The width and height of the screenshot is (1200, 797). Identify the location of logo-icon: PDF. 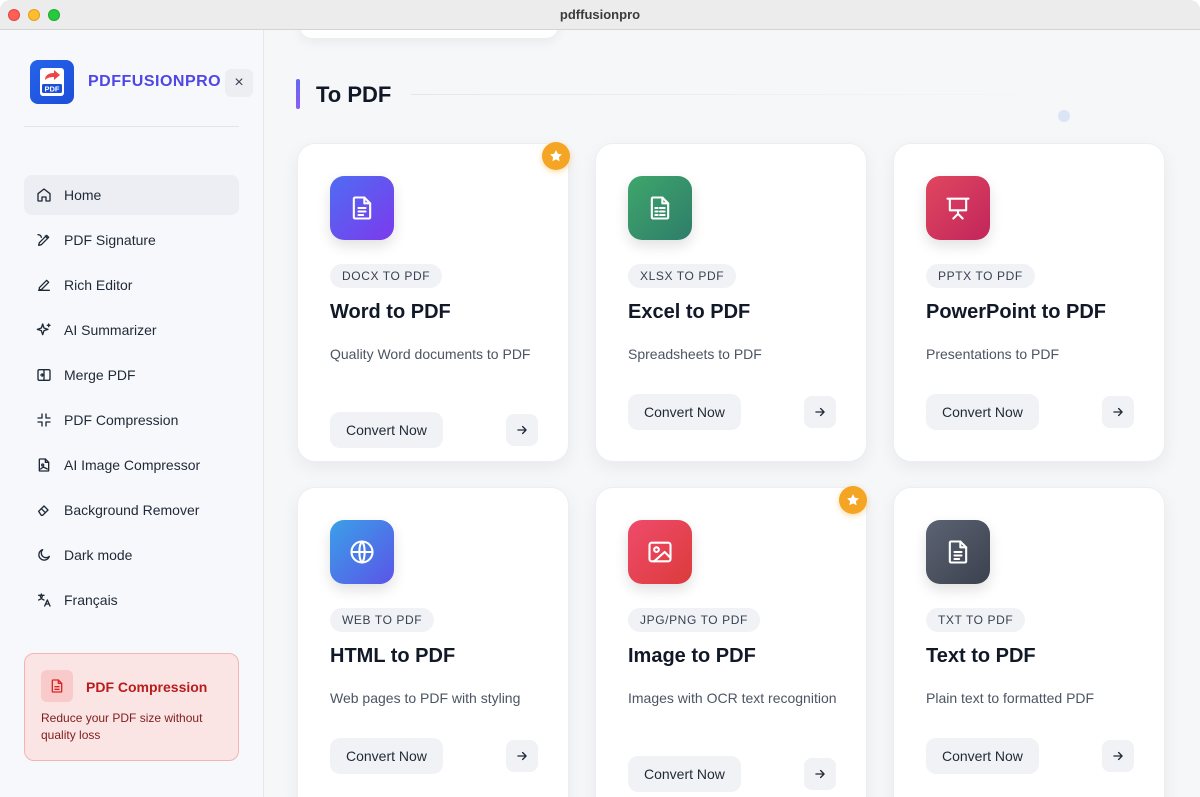
(52, 82).